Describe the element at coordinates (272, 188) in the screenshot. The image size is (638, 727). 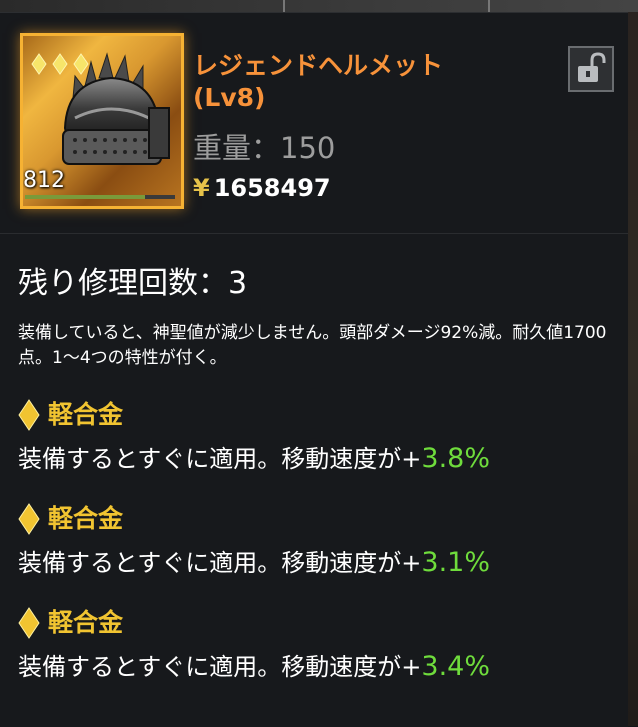
I see `price-value: 1658497` at that location.